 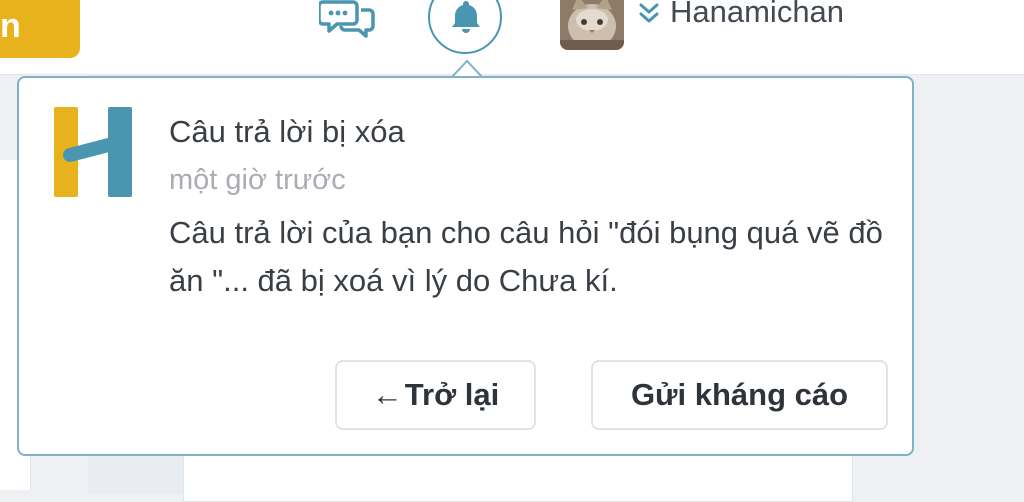 I want to click on popover-pointer, so click(x=467, y=68).